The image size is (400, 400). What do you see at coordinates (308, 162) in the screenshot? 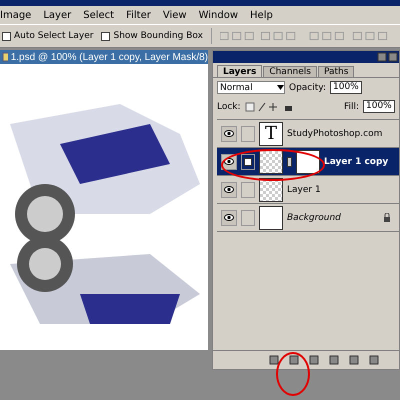
I see `layer-row: Layer 1 copy` at bounding box center [308, 162].